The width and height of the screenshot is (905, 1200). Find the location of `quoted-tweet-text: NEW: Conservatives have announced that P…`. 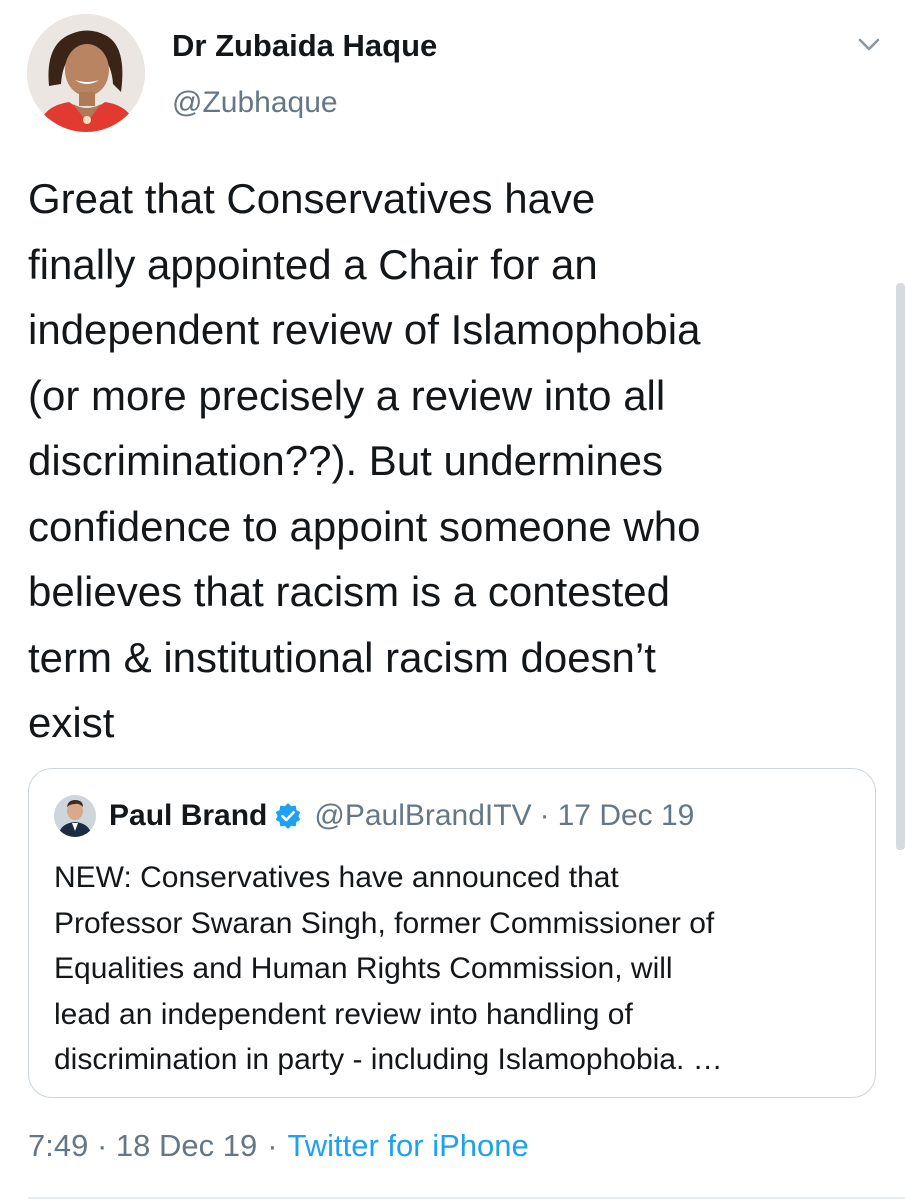

quoted-tweet-text: NEW: Conservatives have announced that P… is located at coordinates (388, 968).